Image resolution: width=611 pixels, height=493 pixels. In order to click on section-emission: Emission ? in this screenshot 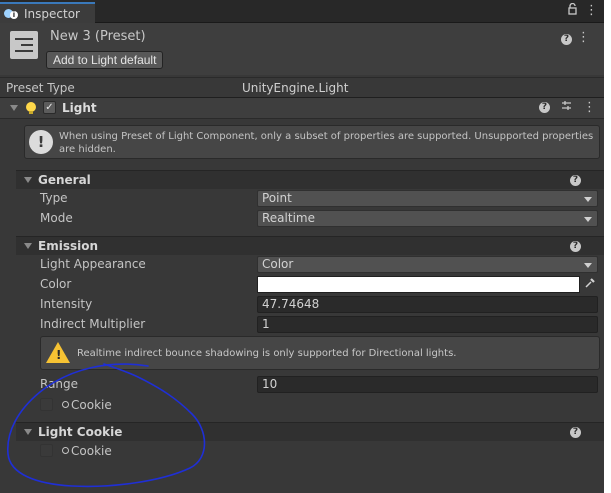, I will do `click(310, 245)`.